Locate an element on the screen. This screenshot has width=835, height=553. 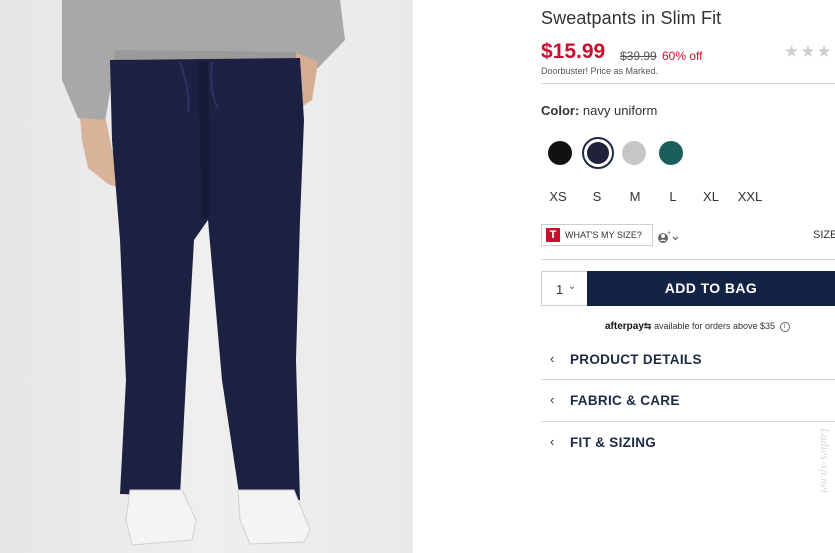
size-l: L is located at coordinates (673, 196).